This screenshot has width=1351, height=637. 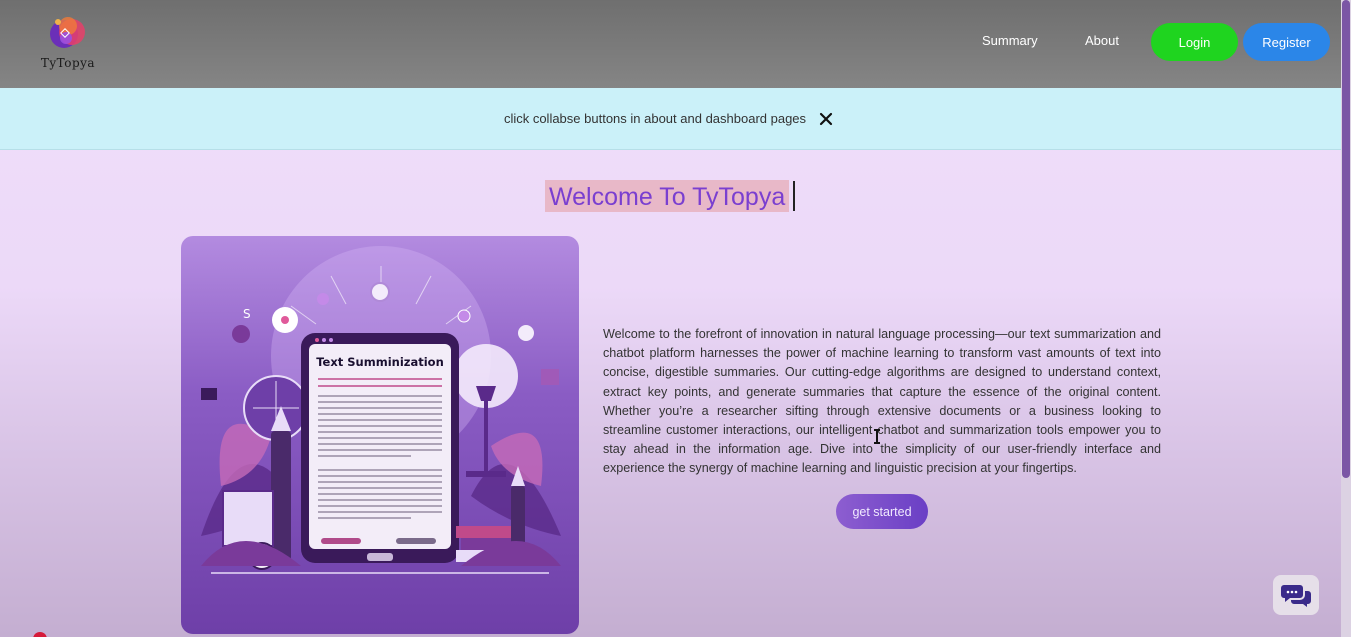 What do you see at coordinates (877, 436) in the screenshot?
I see `text-cursor-icon` at bounding box center [877, 436].